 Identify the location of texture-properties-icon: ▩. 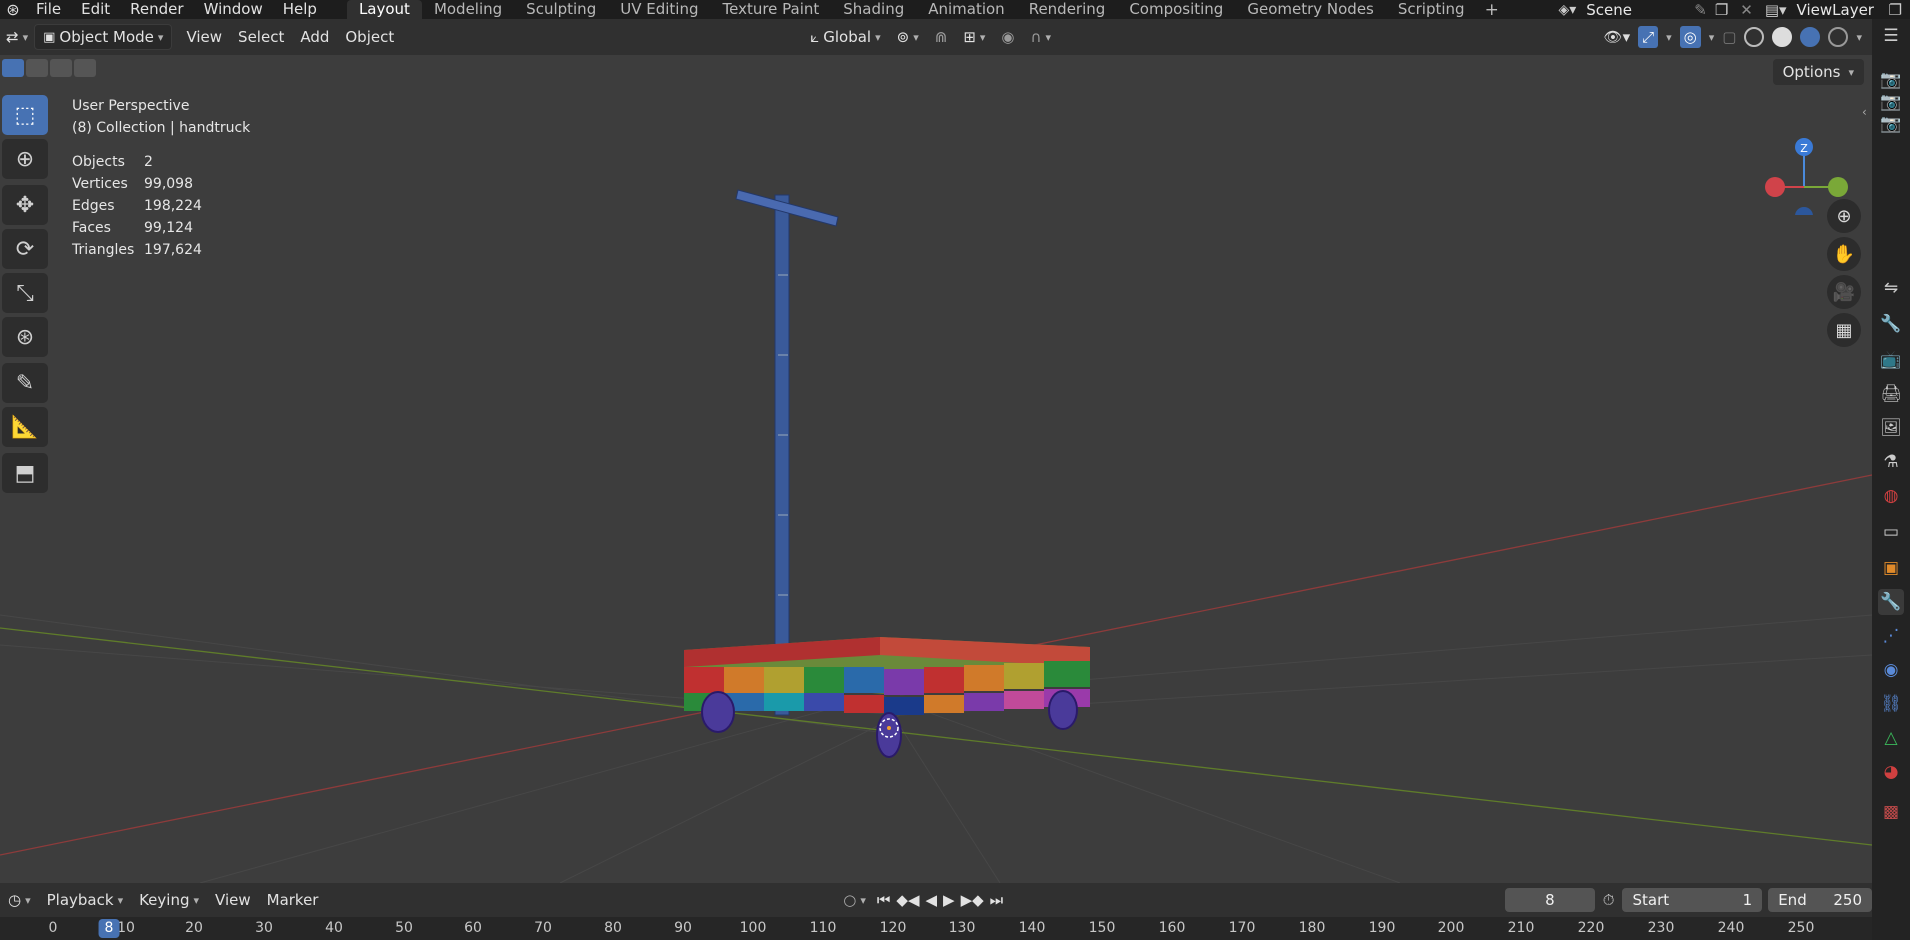
(1891, 812).